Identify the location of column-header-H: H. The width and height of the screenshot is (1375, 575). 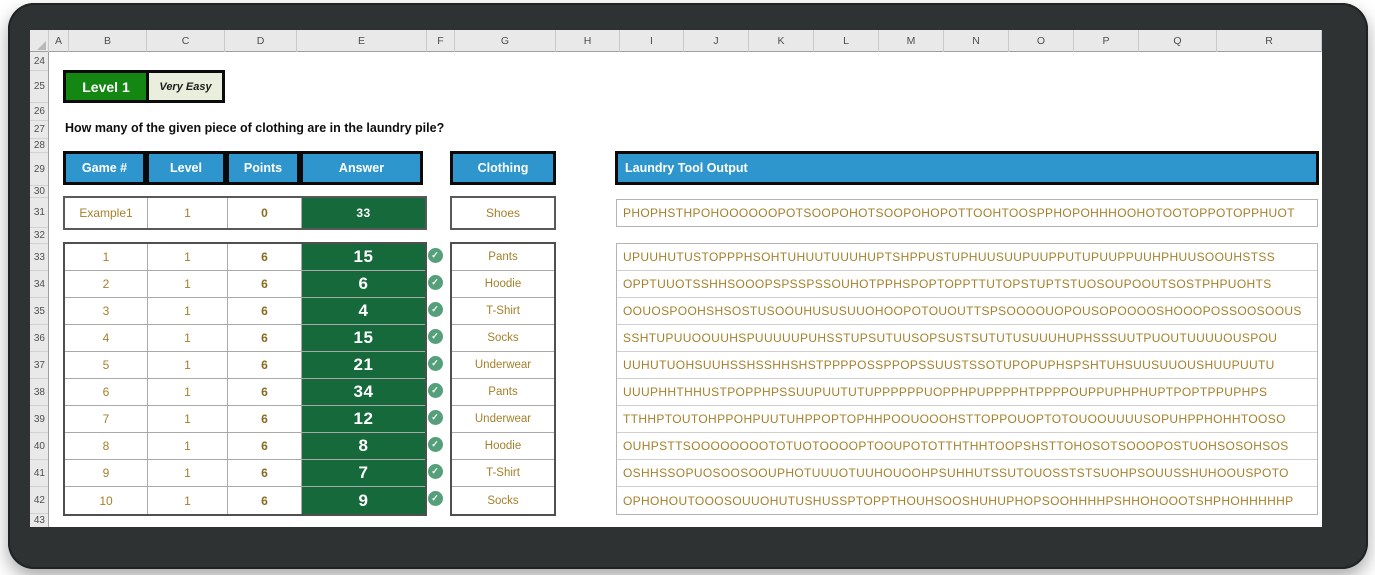
(588, 41).